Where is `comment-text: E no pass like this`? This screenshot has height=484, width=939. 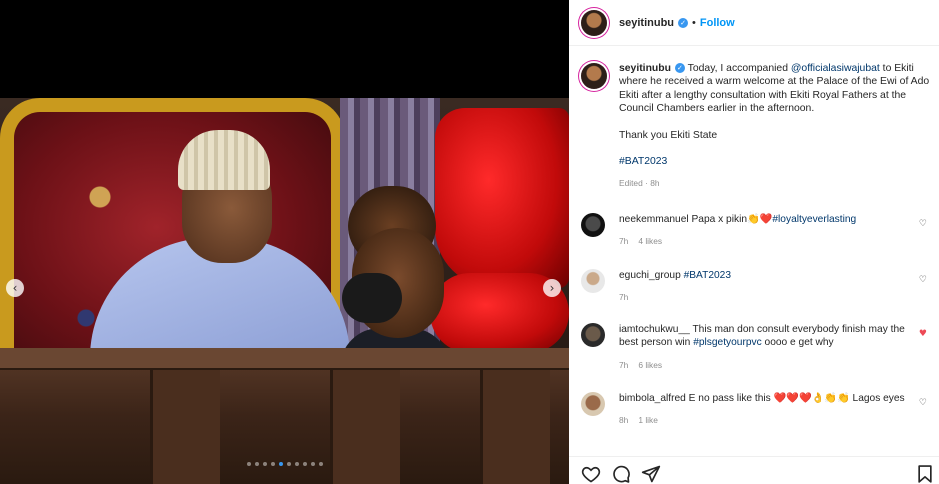
comment-text: E no pass like this is located at coordinates (731, 398).